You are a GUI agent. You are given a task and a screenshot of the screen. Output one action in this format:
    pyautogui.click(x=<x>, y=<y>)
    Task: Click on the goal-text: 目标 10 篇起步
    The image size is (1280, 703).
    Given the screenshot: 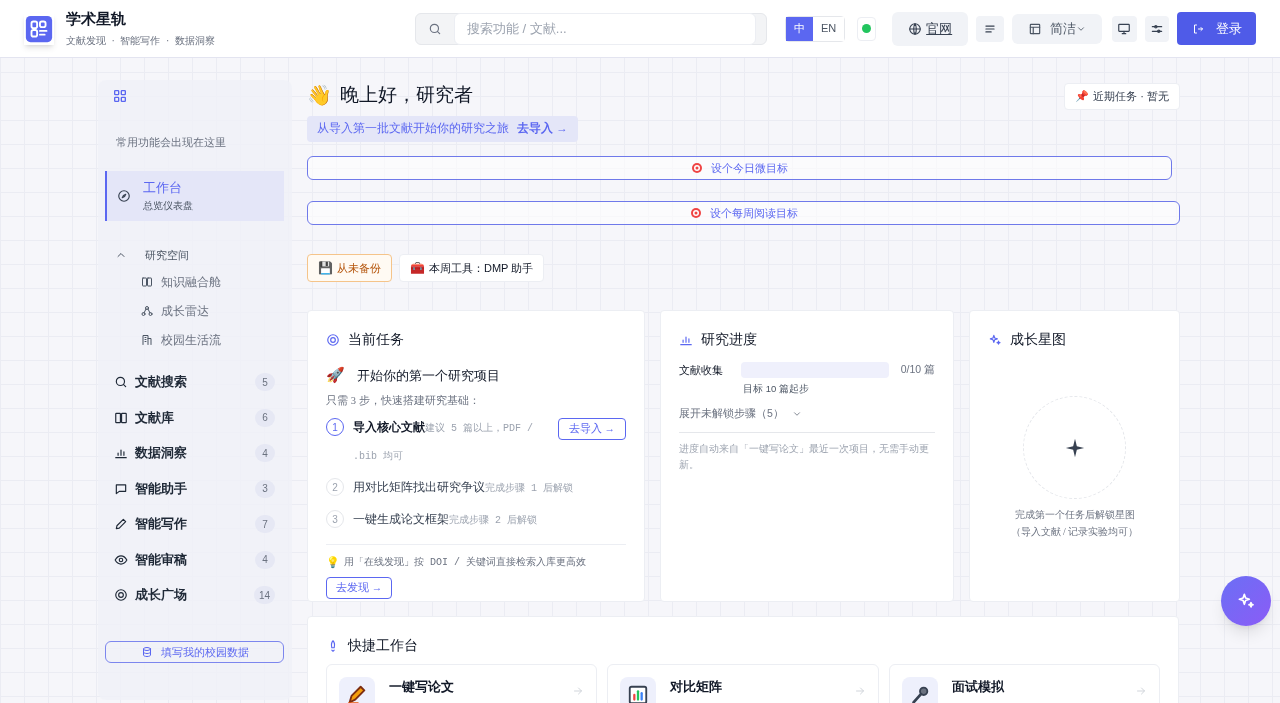 What is the action you would take?
    pyautogui.click(x=776, y=388)
    